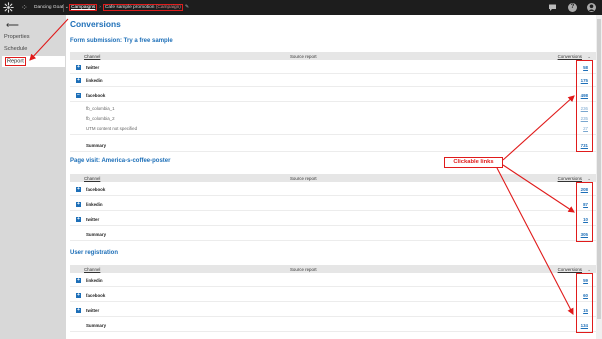 This screenshot has height=339, width=602. I want to click on table-row: + linkedin 175, so click(333, 80).